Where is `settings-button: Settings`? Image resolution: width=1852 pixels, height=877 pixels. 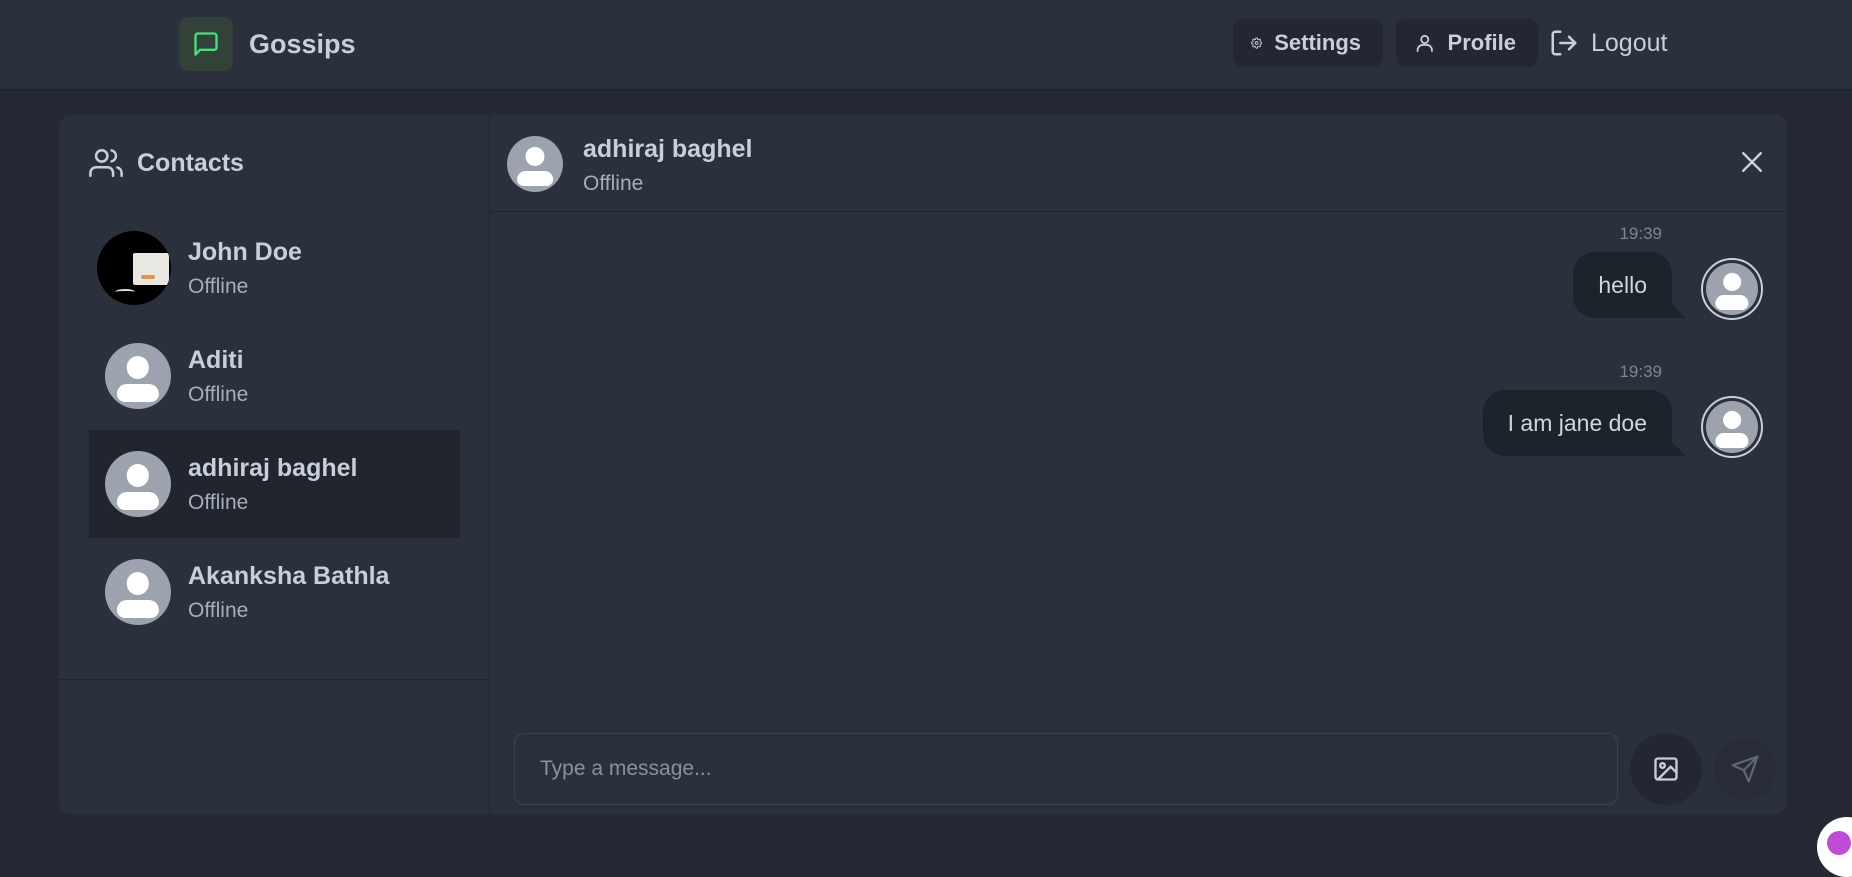 settings-button: Settings is located at coordinates (1308, 43).